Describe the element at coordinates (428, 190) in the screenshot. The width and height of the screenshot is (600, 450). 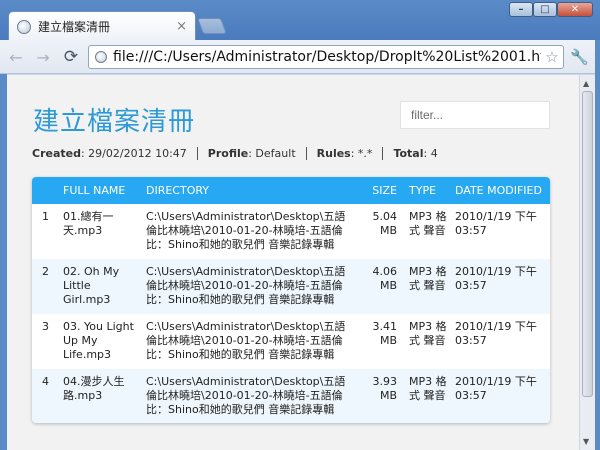
I see `header-type: TYPE` at that location.